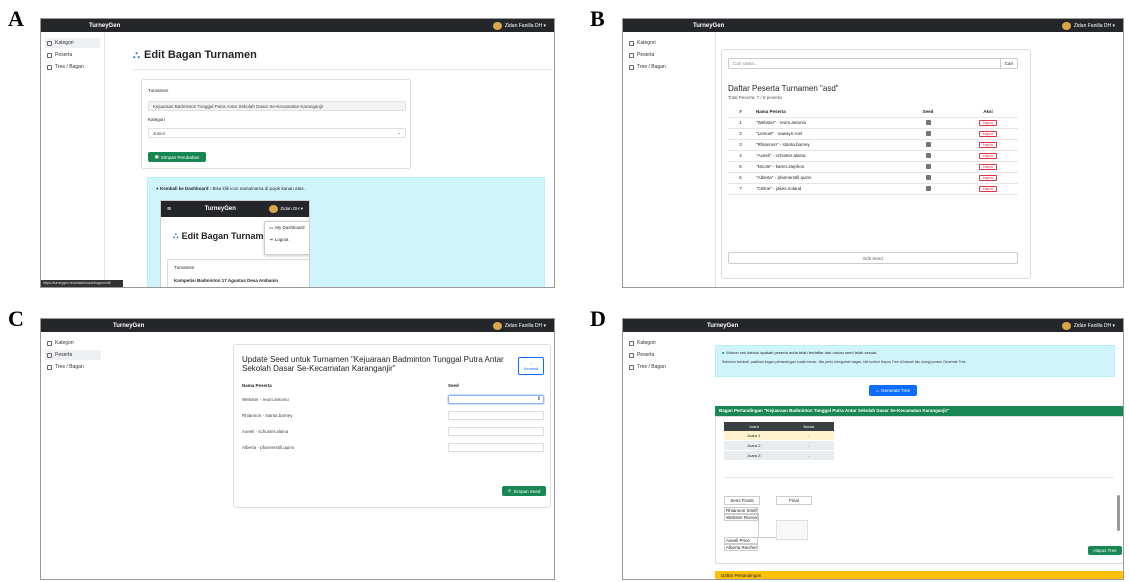  I want to click on juara-header: Juara Nama, so click(779, 426).